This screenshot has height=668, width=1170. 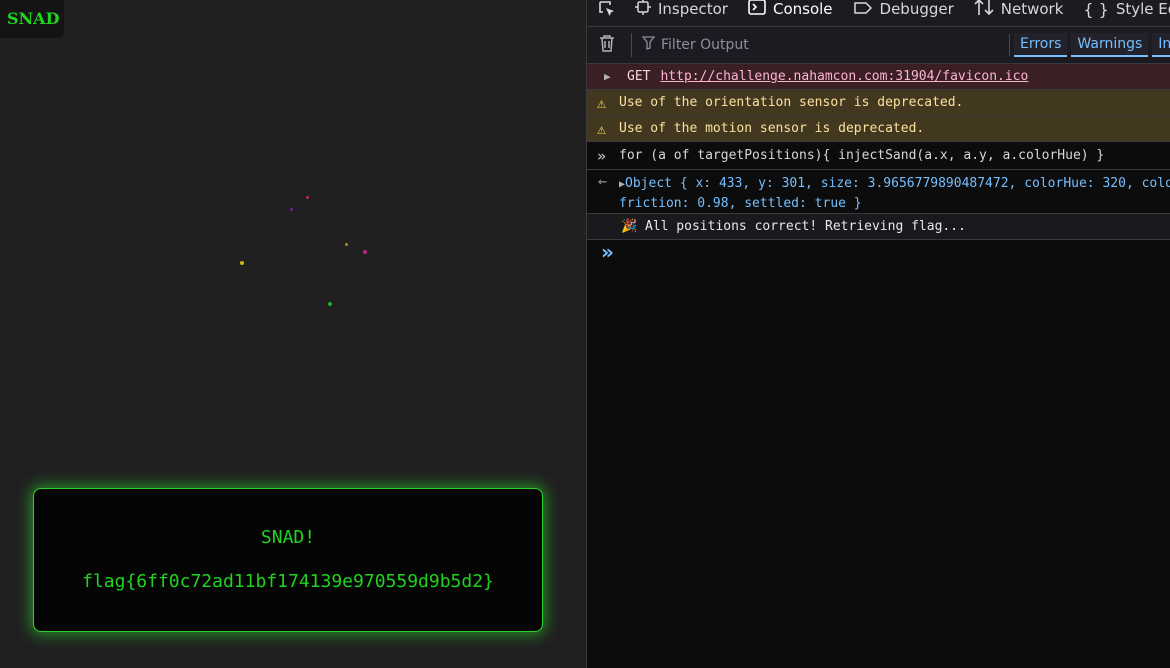 What do you see at coordinates (288, 581) in the screenshot?
I see `flag-text: flag{6ff0c72ad11bf174139e970559d9b5d2}` at bounding box center [288, 581].